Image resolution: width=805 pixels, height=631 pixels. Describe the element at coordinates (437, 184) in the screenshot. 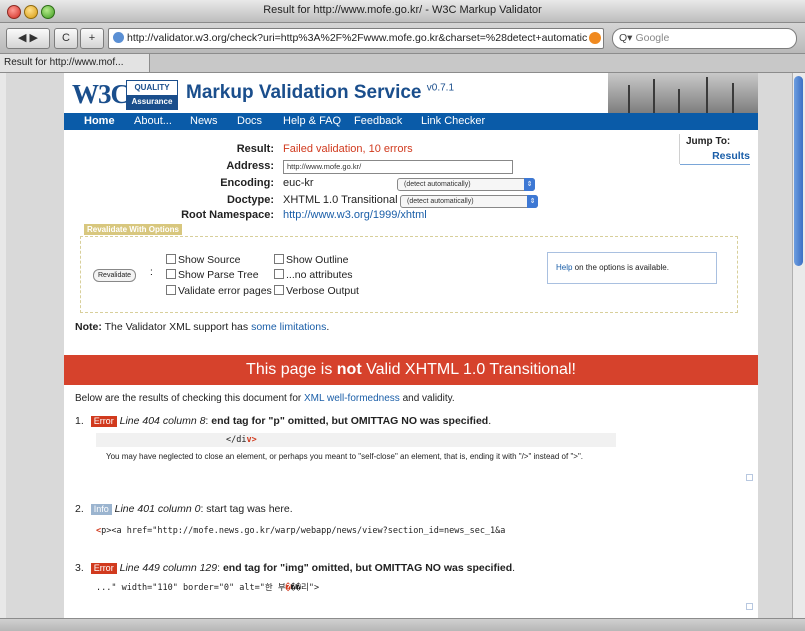

I see `encoding-select-value: (detect automatically)` at that location.